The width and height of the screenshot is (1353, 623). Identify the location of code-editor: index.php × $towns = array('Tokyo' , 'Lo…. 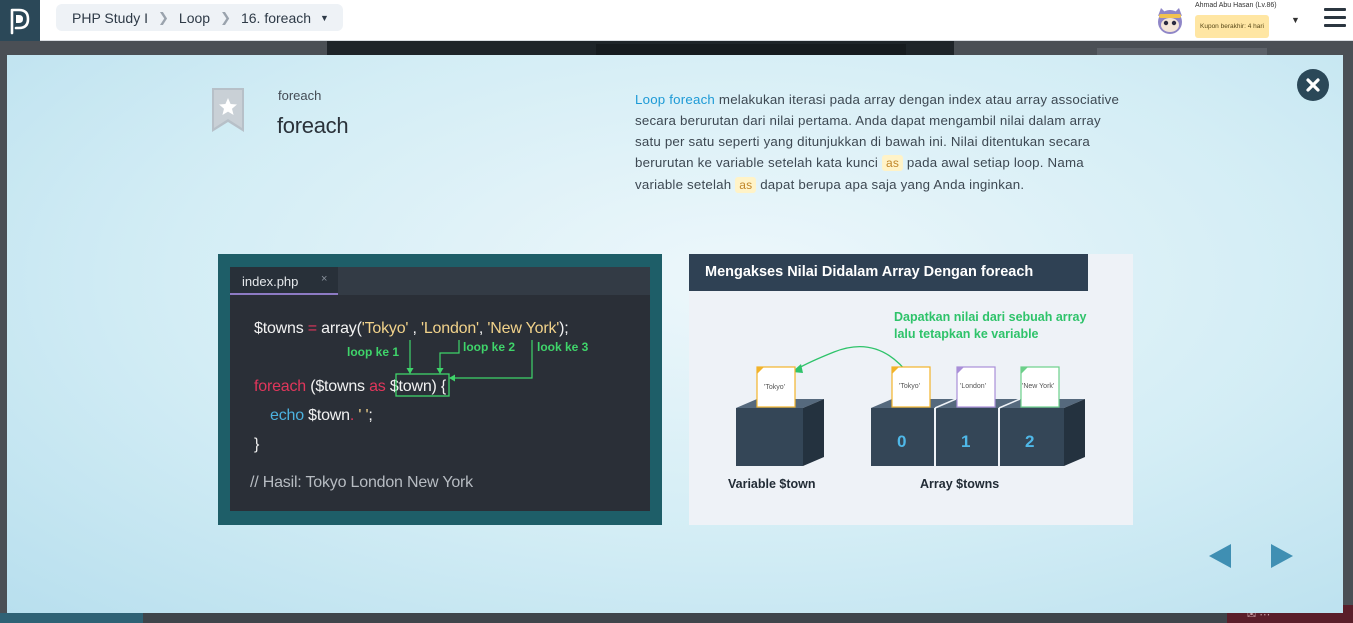
(440, 389).